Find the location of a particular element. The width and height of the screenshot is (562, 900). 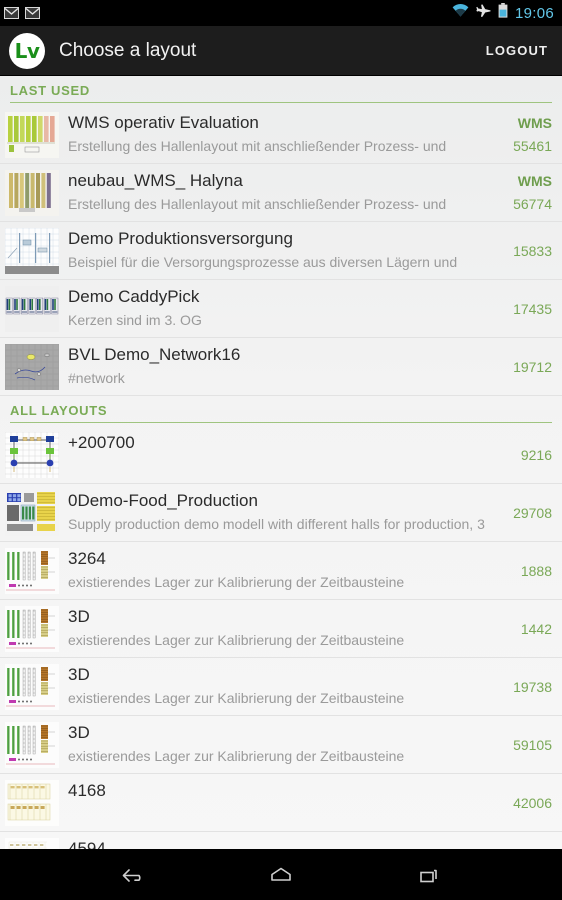

status-bar-notifications is located at coordinates (22, 13).